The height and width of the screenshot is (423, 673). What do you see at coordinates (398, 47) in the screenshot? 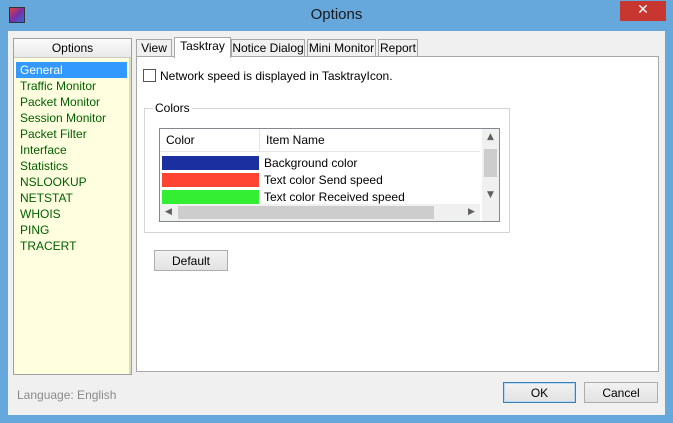
I see `tab-report: Report` at bounding box center [398, 47].